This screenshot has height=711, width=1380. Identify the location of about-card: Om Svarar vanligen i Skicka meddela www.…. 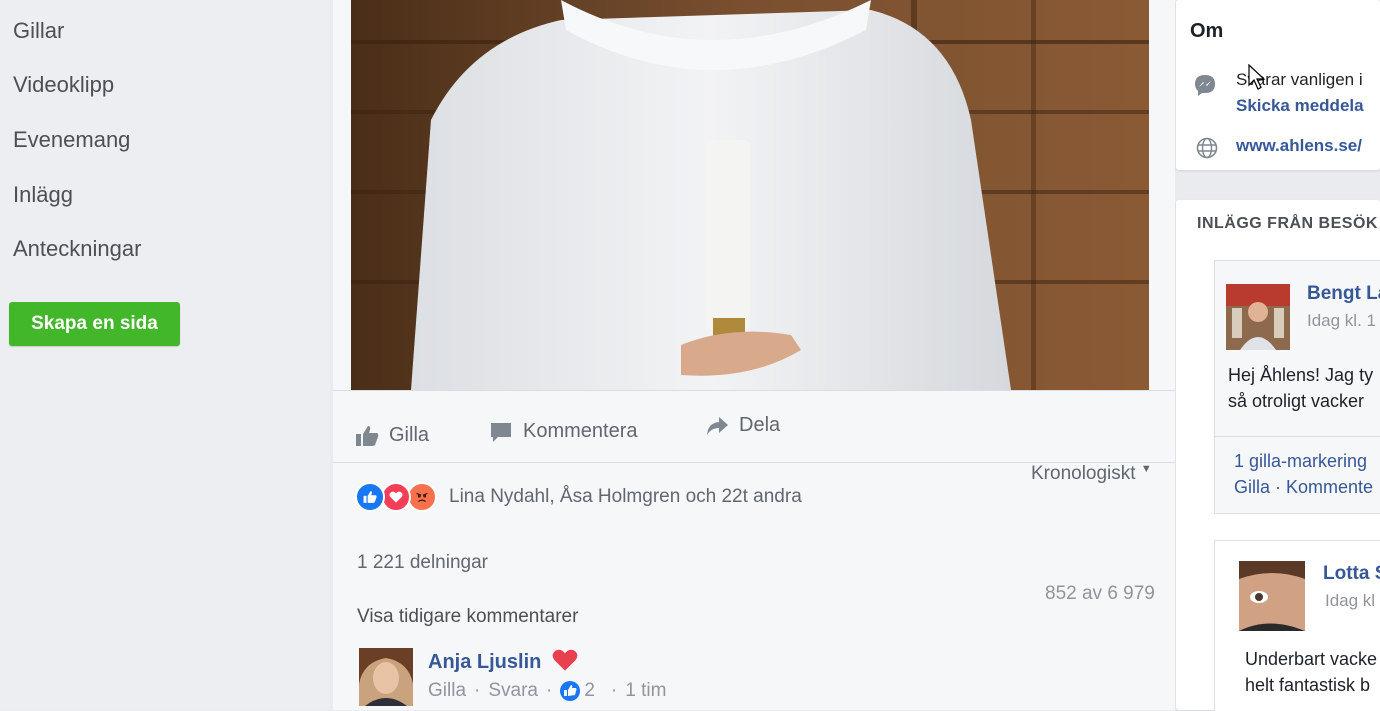
(1278, 85).